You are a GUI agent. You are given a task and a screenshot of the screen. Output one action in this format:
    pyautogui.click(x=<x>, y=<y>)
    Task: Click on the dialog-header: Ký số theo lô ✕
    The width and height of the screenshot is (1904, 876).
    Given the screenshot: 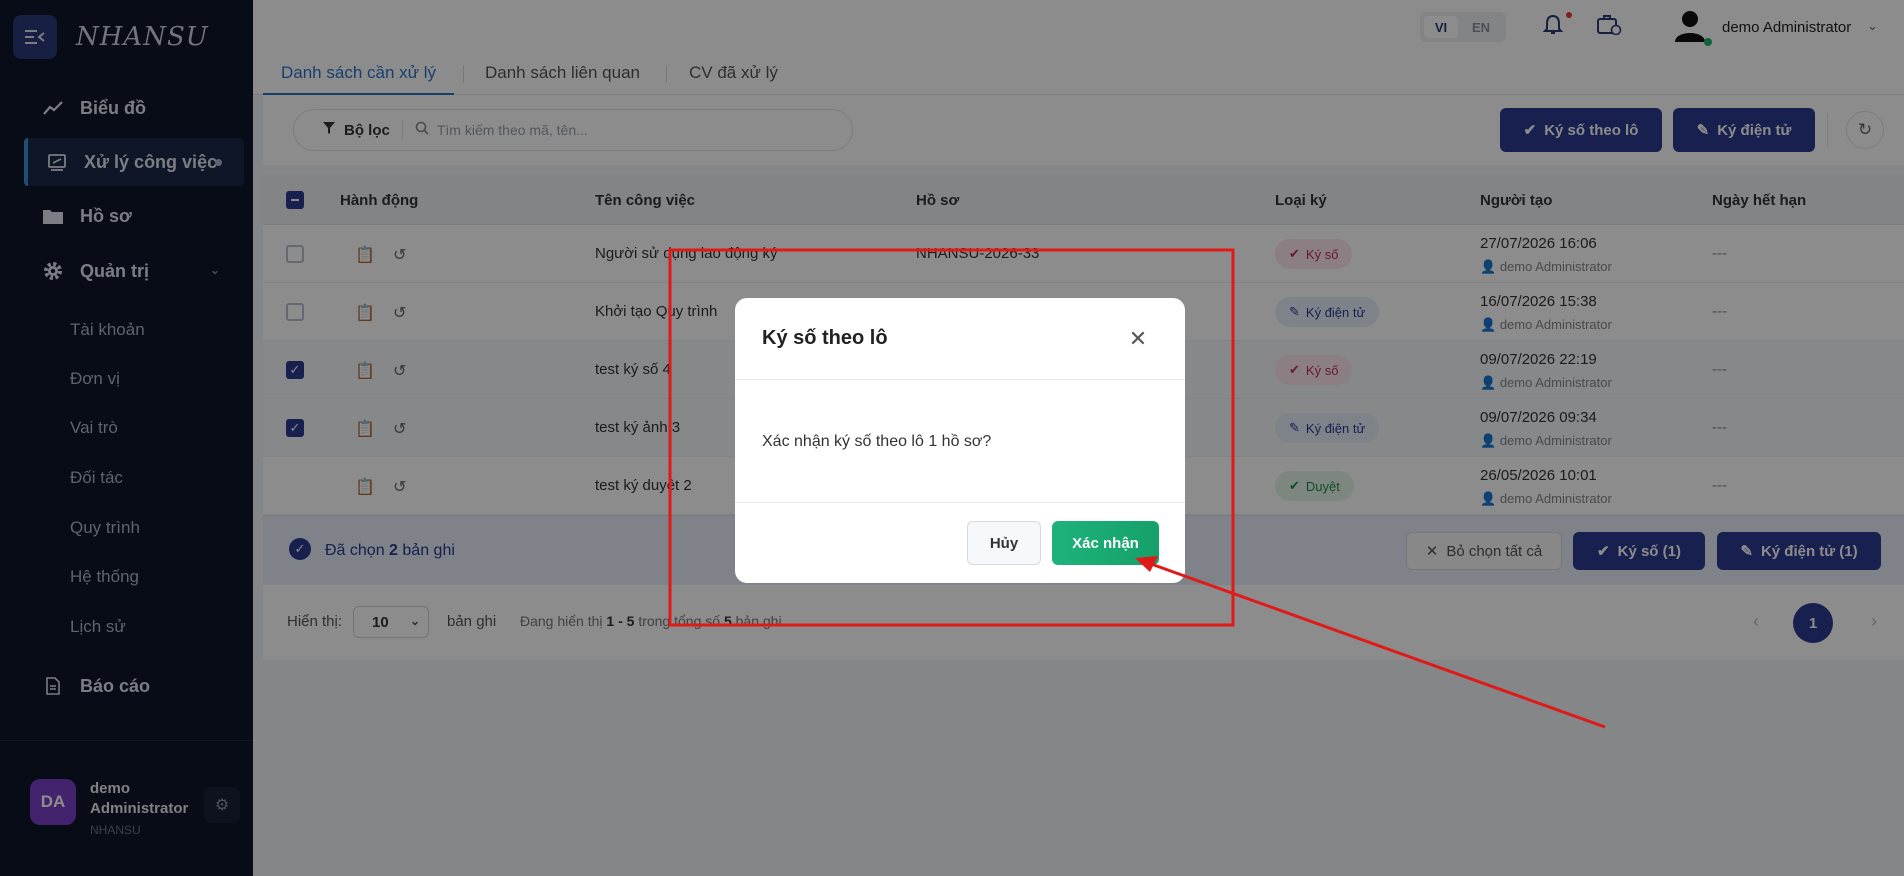 What is the action you would take?
    pyautogui.click(x=960, y=339)
    